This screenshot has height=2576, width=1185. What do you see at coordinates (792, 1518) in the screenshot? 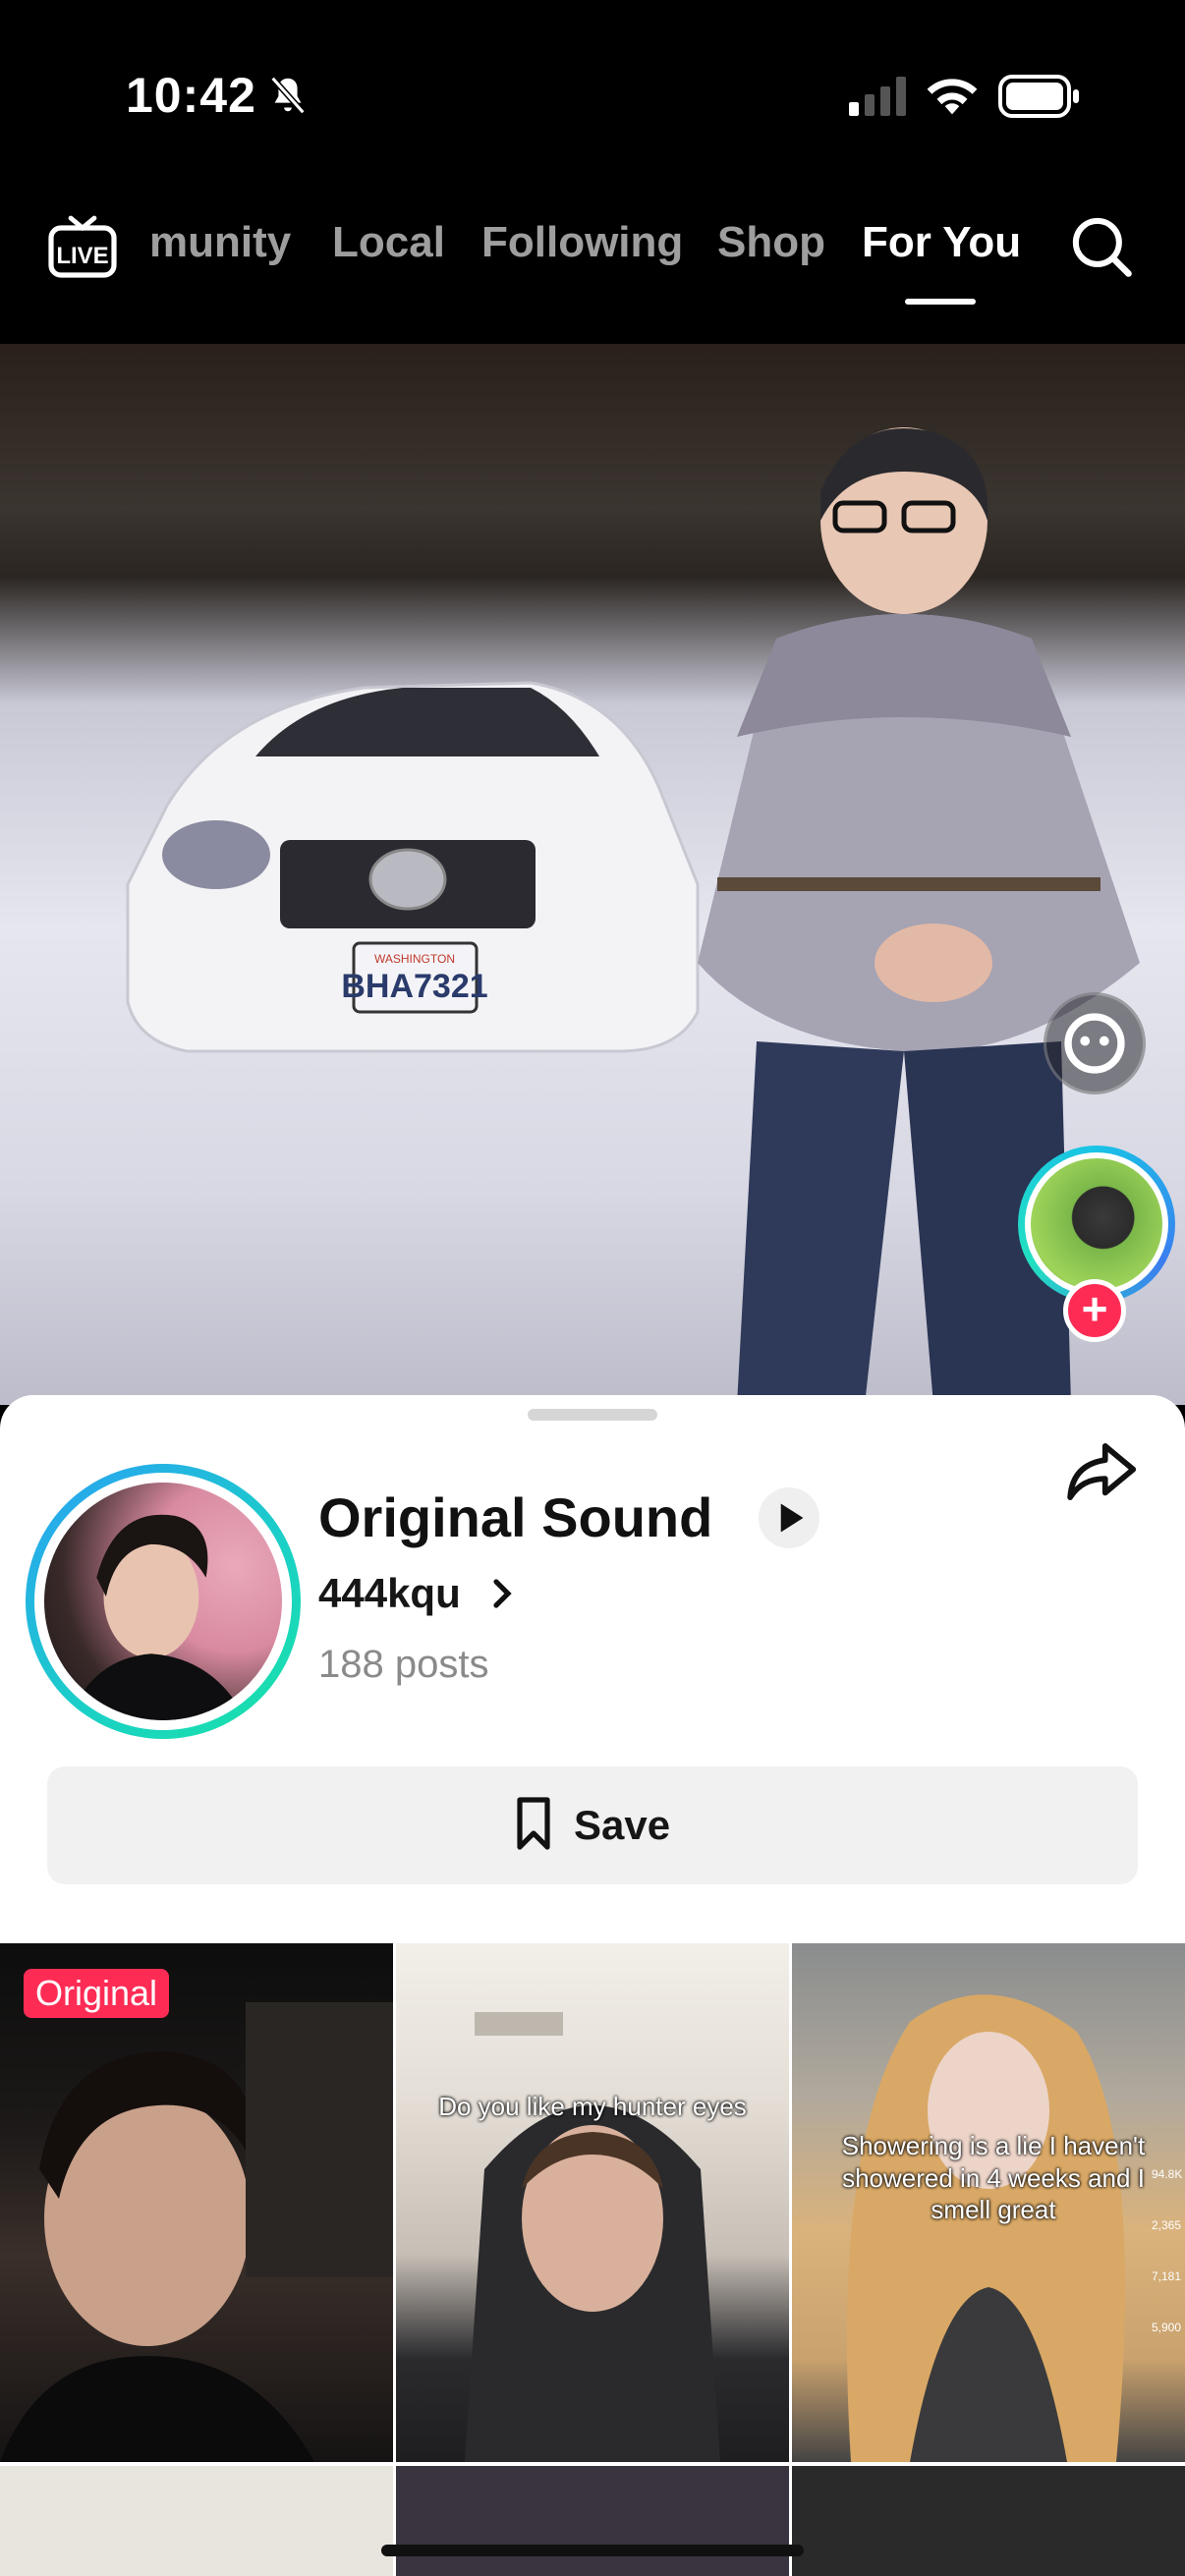
I see `play-icon` at bounding box center [792, 1518].